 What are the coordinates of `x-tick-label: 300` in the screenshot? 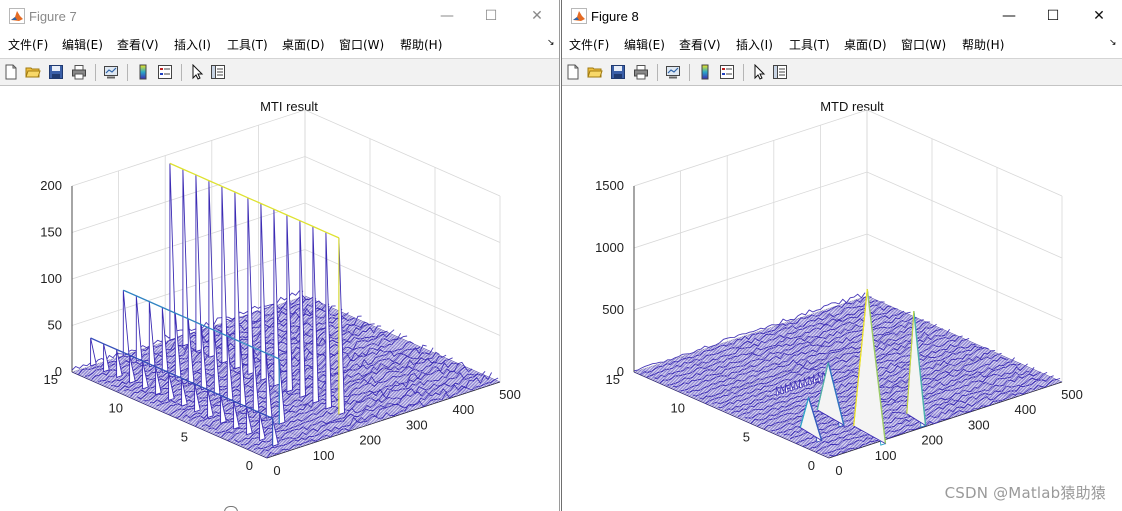 It's located at (979, 424).